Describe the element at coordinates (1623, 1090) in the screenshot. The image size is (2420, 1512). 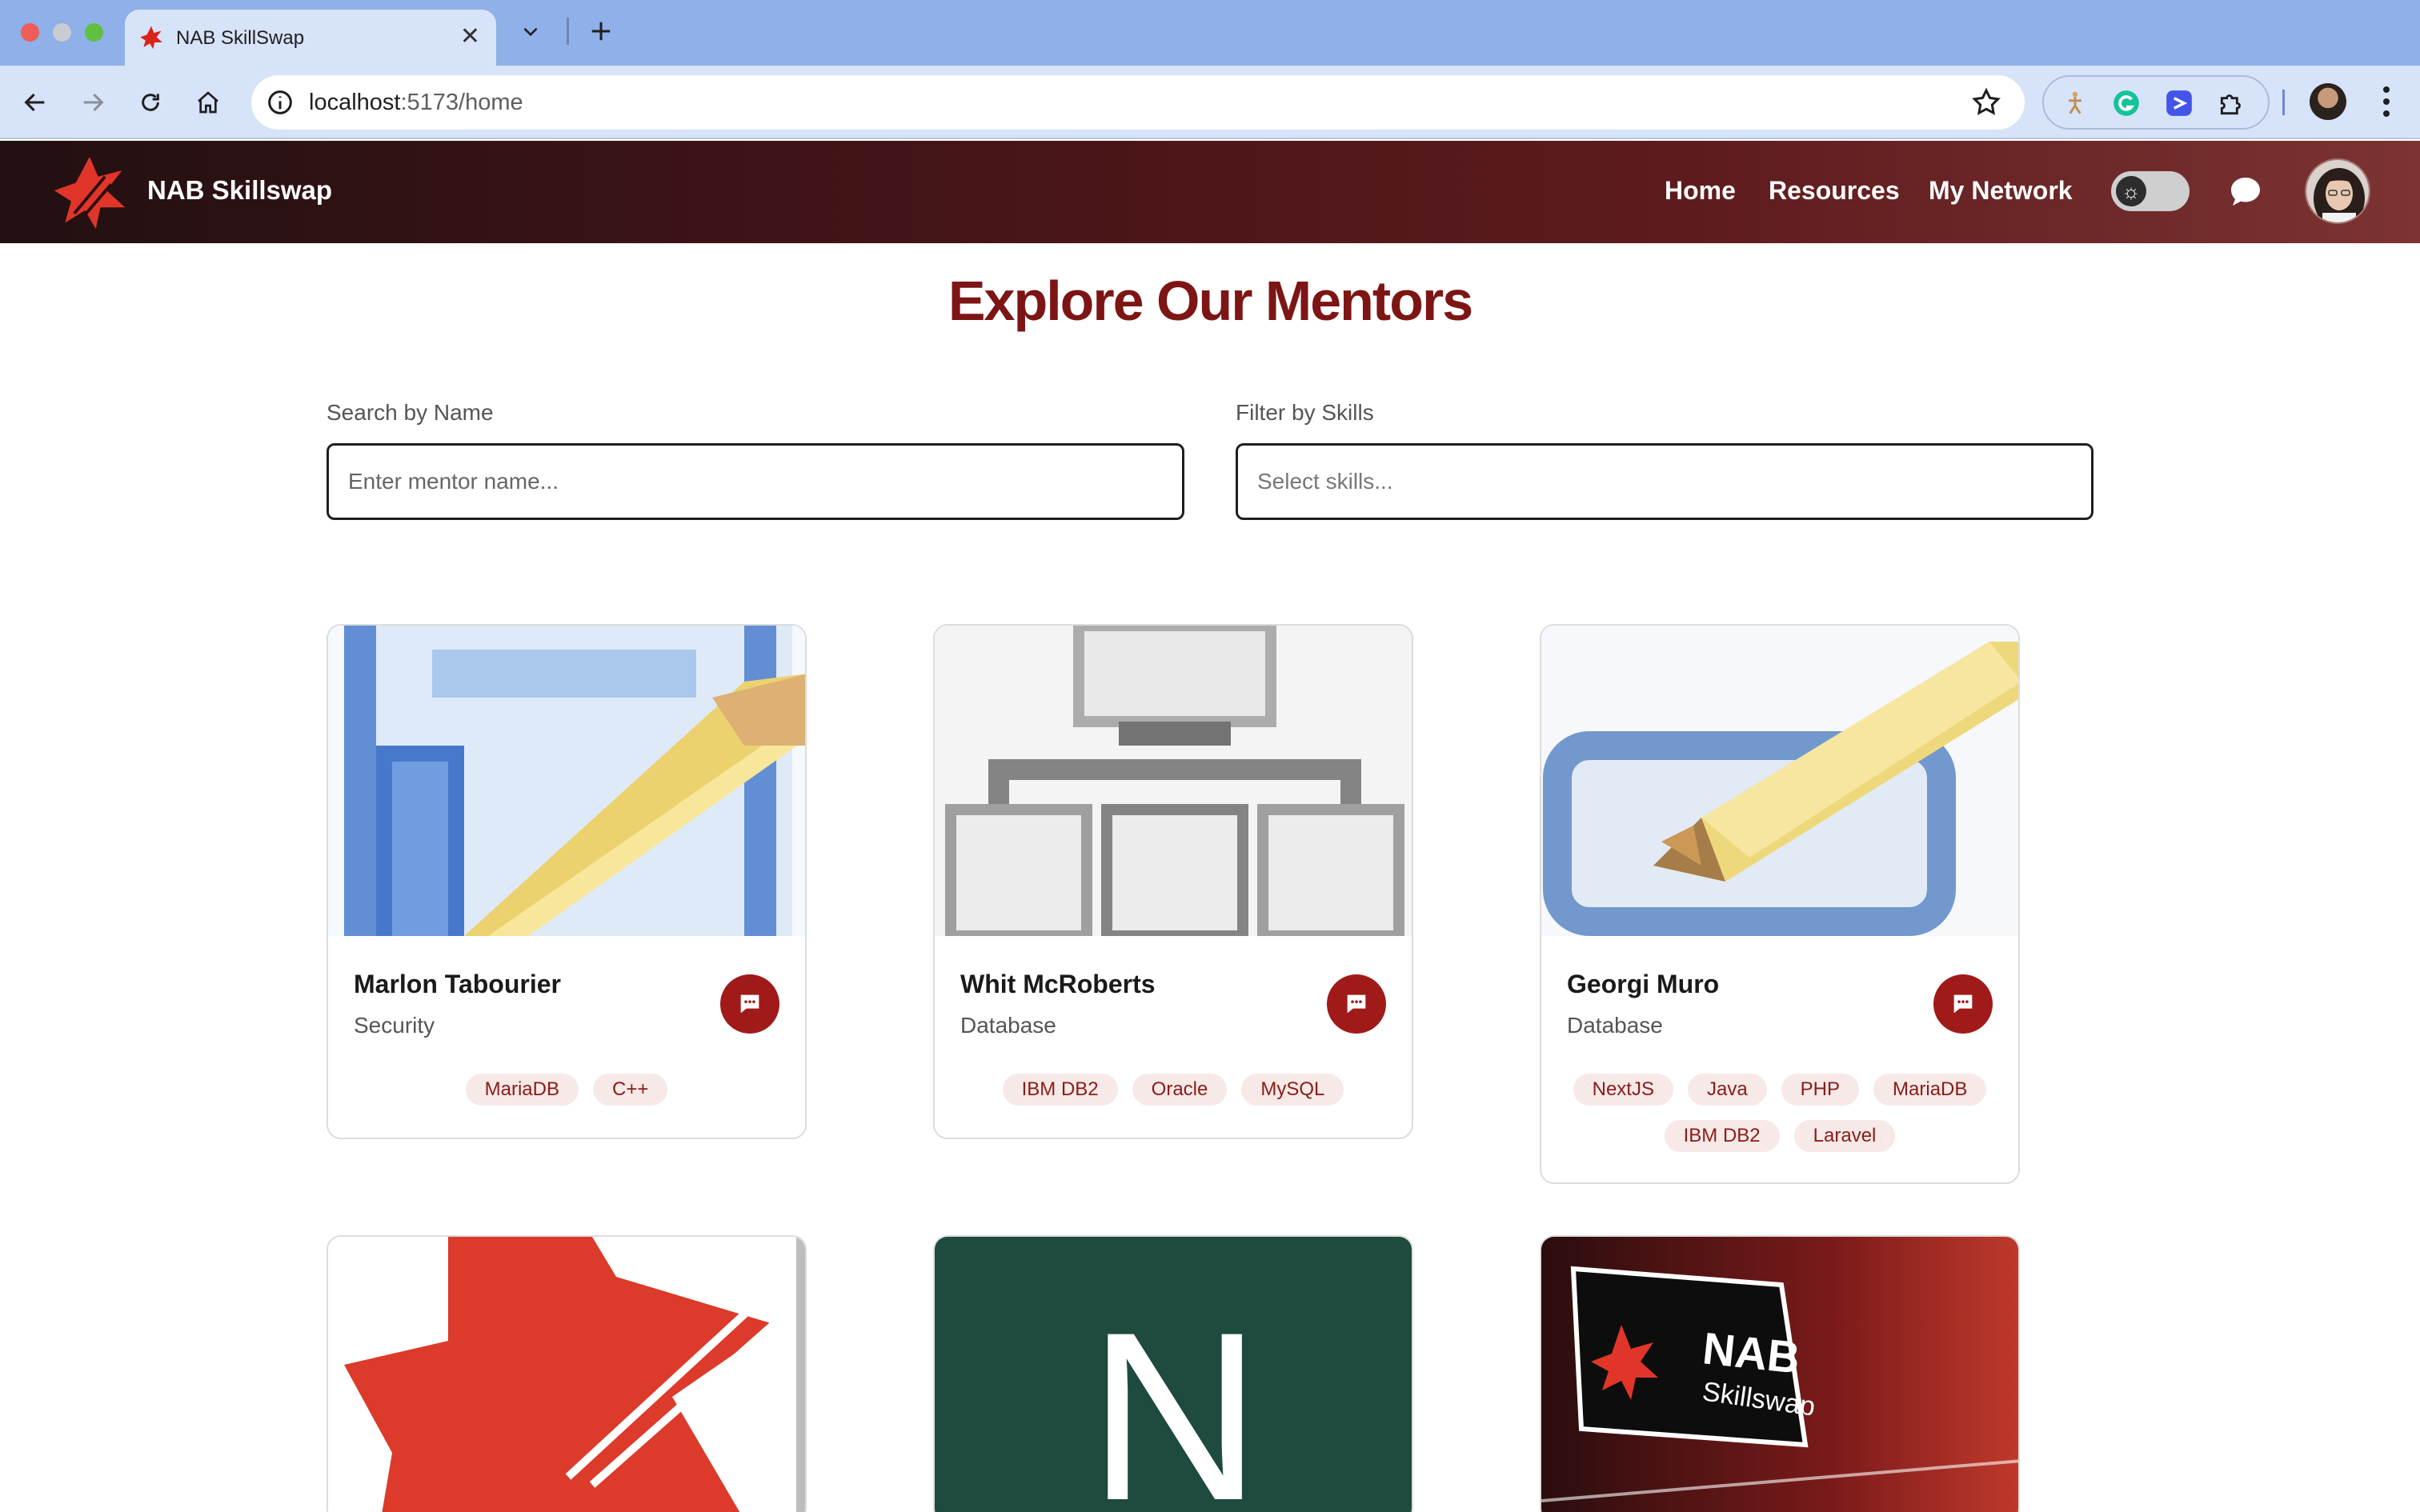
I see `skill-tag: NextJS` at that location.